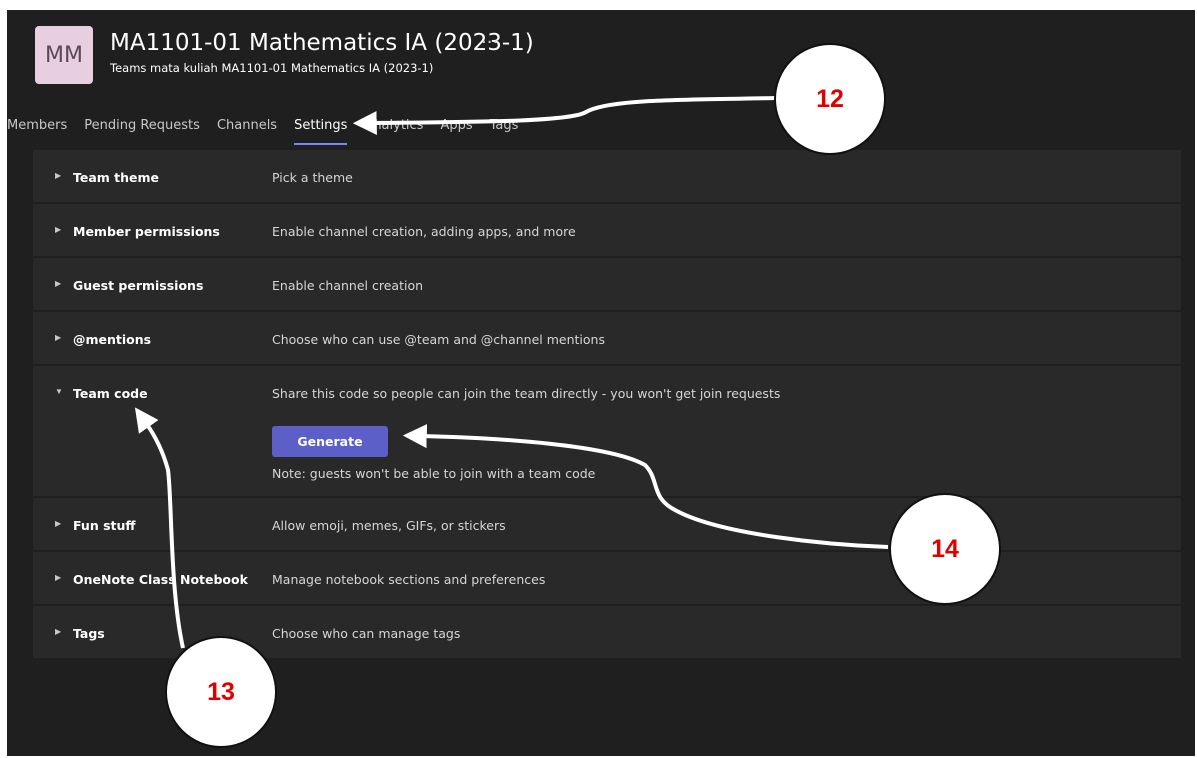 Image resolution: width=1197 pixels, height=758 pixels. Describe the element at coordinates (321, 131) in the screenshot. I see `tab-settings: Settings` at that location.